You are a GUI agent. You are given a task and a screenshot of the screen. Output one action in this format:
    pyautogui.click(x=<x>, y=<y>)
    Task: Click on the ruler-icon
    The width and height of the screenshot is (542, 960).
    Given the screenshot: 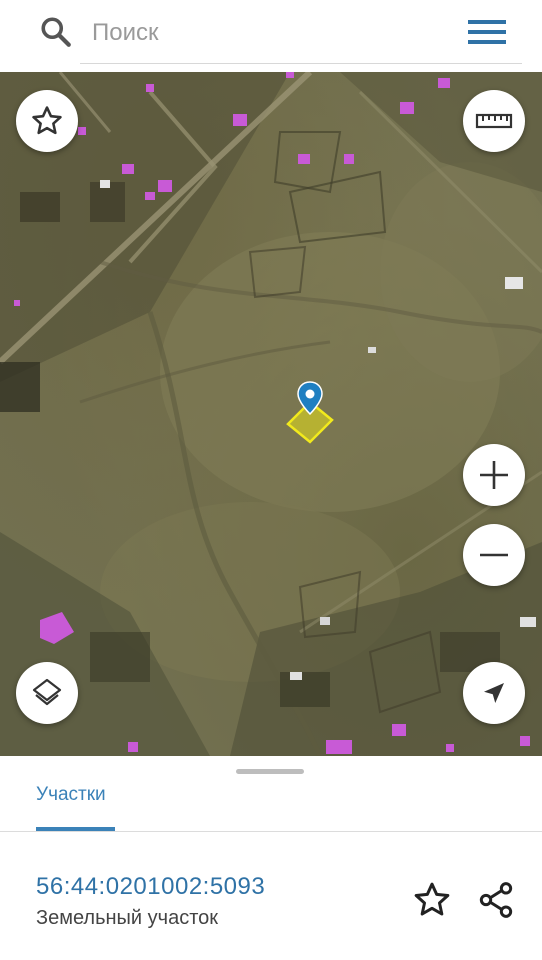 What is the action you would take?
    pyautogui.click(x=494, y=121)
    